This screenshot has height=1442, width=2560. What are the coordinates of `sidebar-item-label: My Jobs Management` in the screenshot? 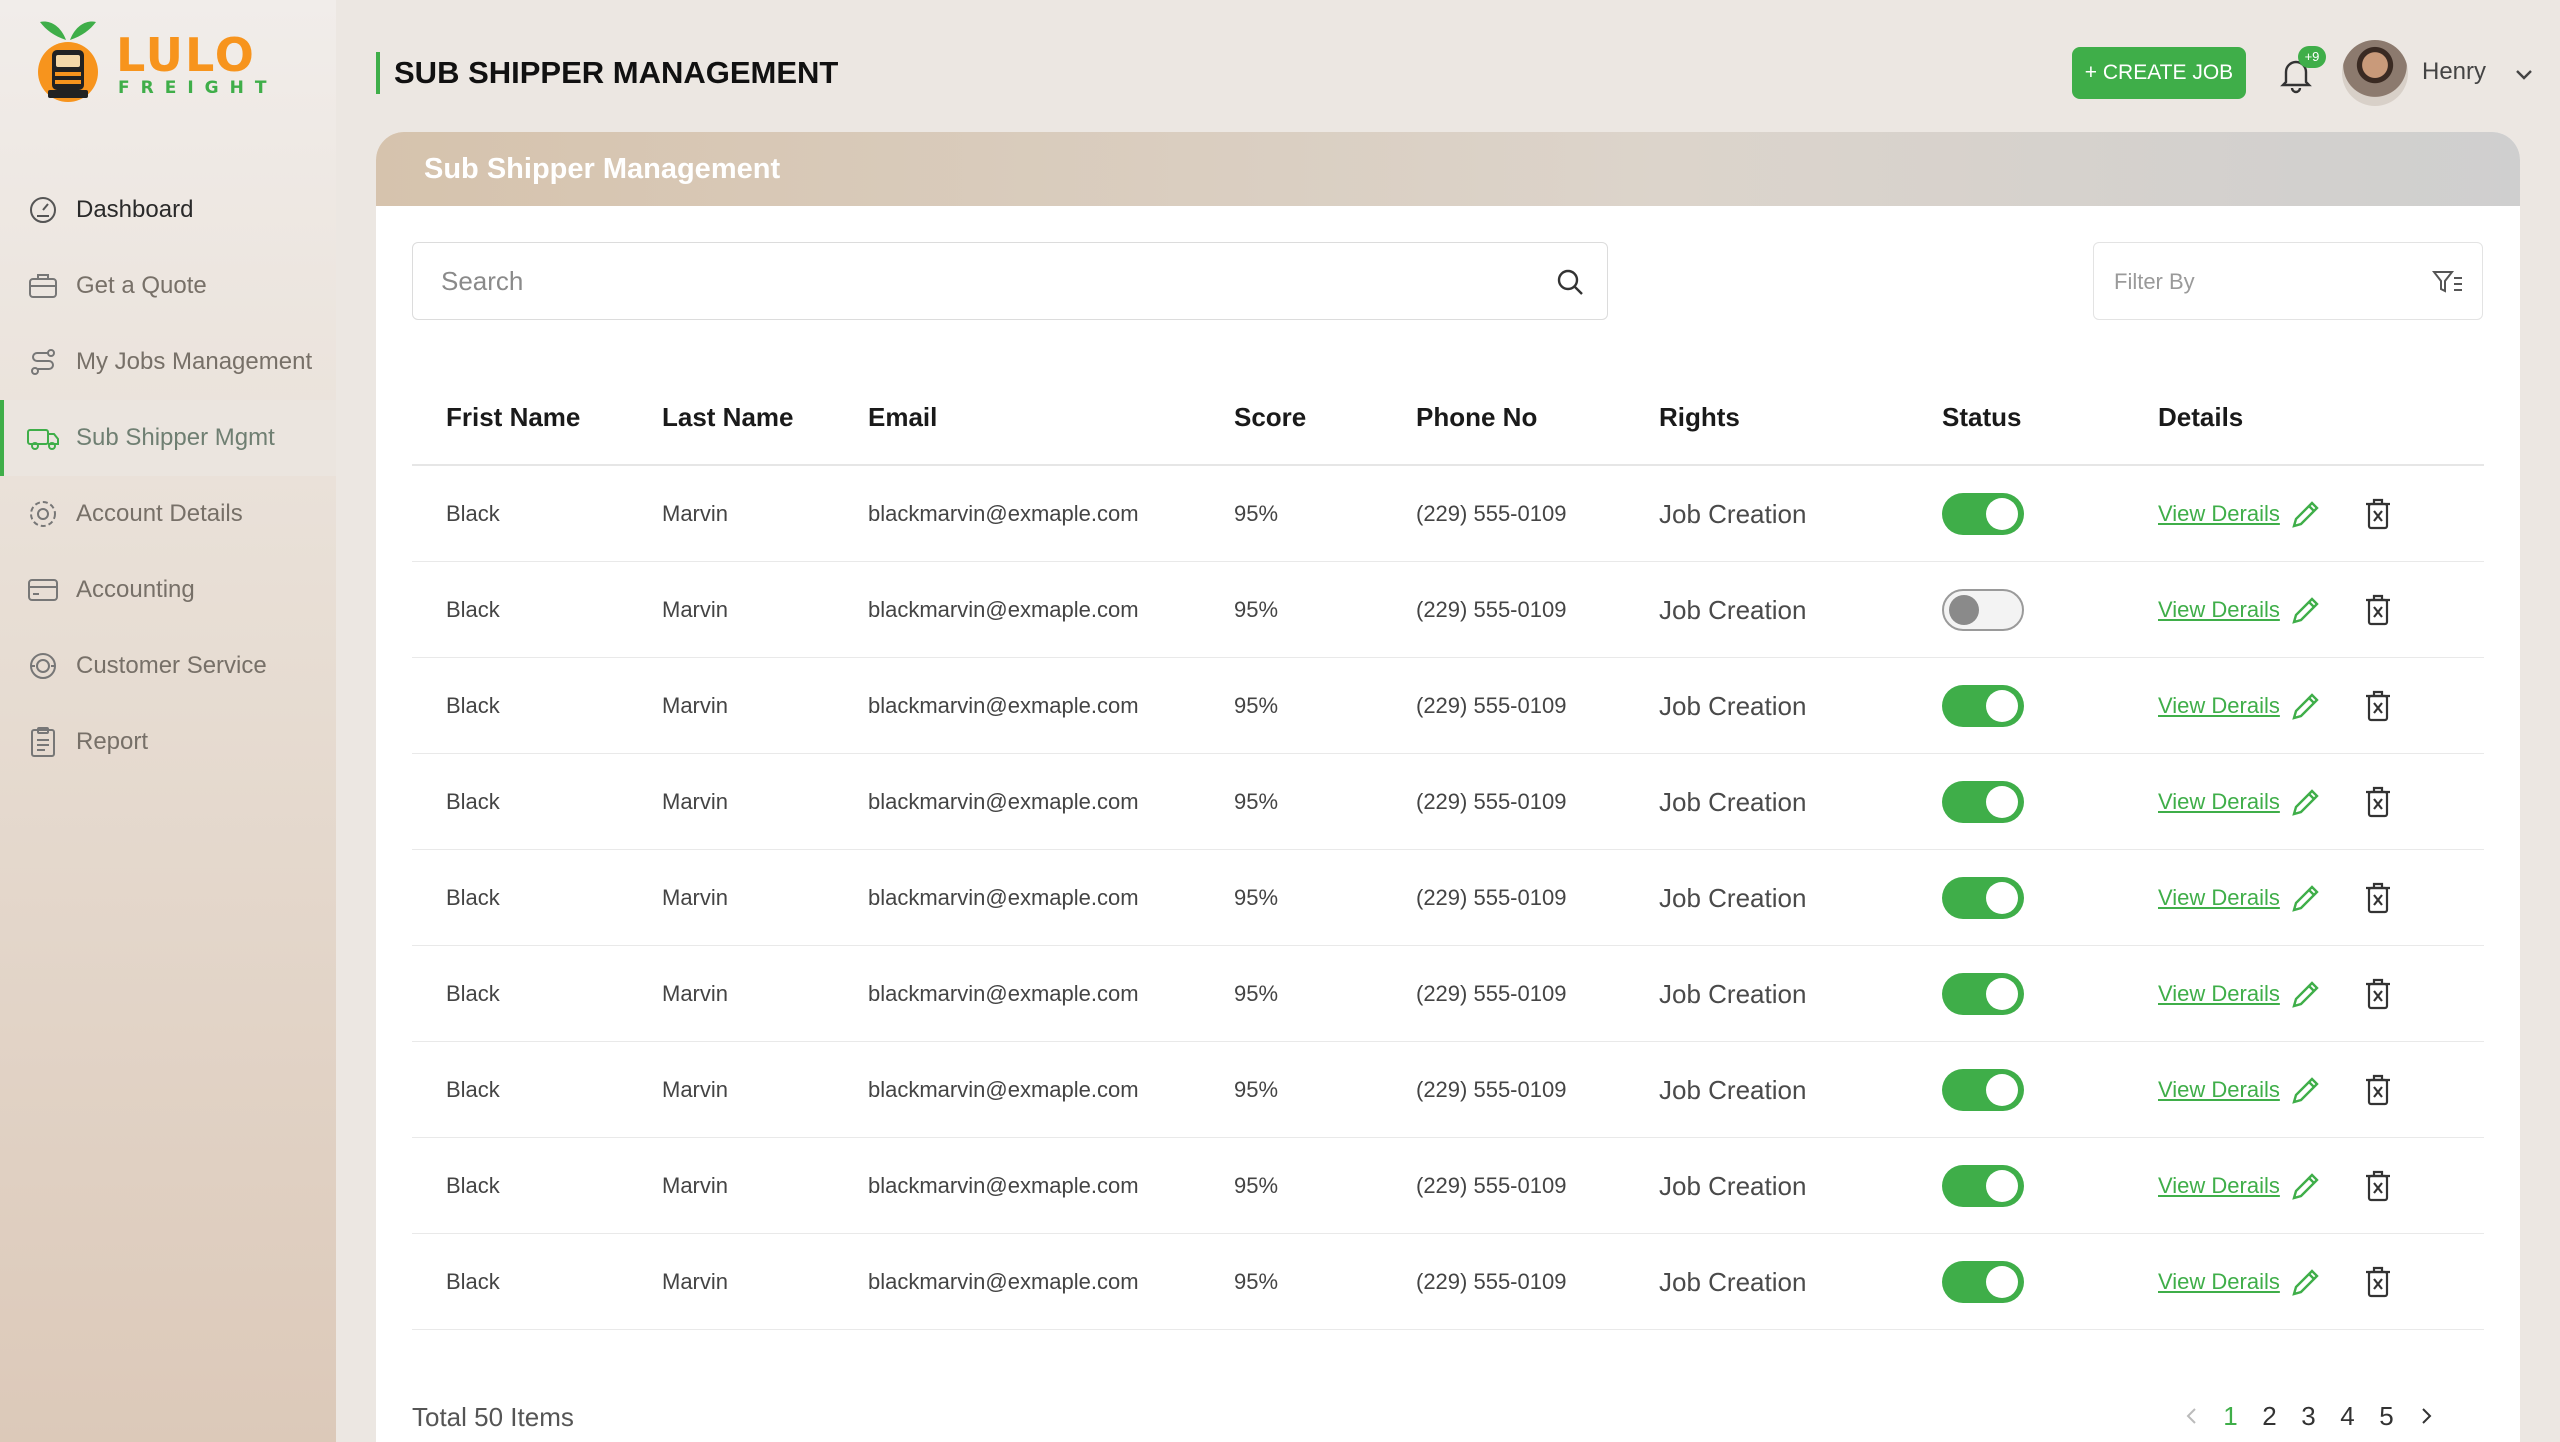 It's located at (194, 361).